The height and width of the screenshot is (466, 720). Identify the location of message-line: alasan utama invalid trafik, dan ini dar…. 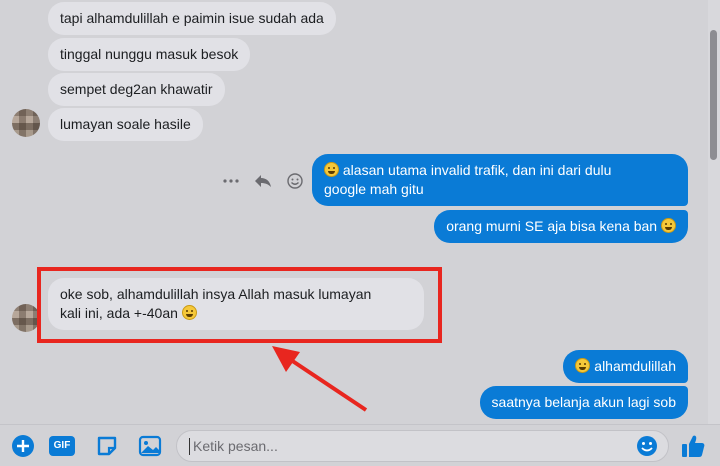
(500, 170).